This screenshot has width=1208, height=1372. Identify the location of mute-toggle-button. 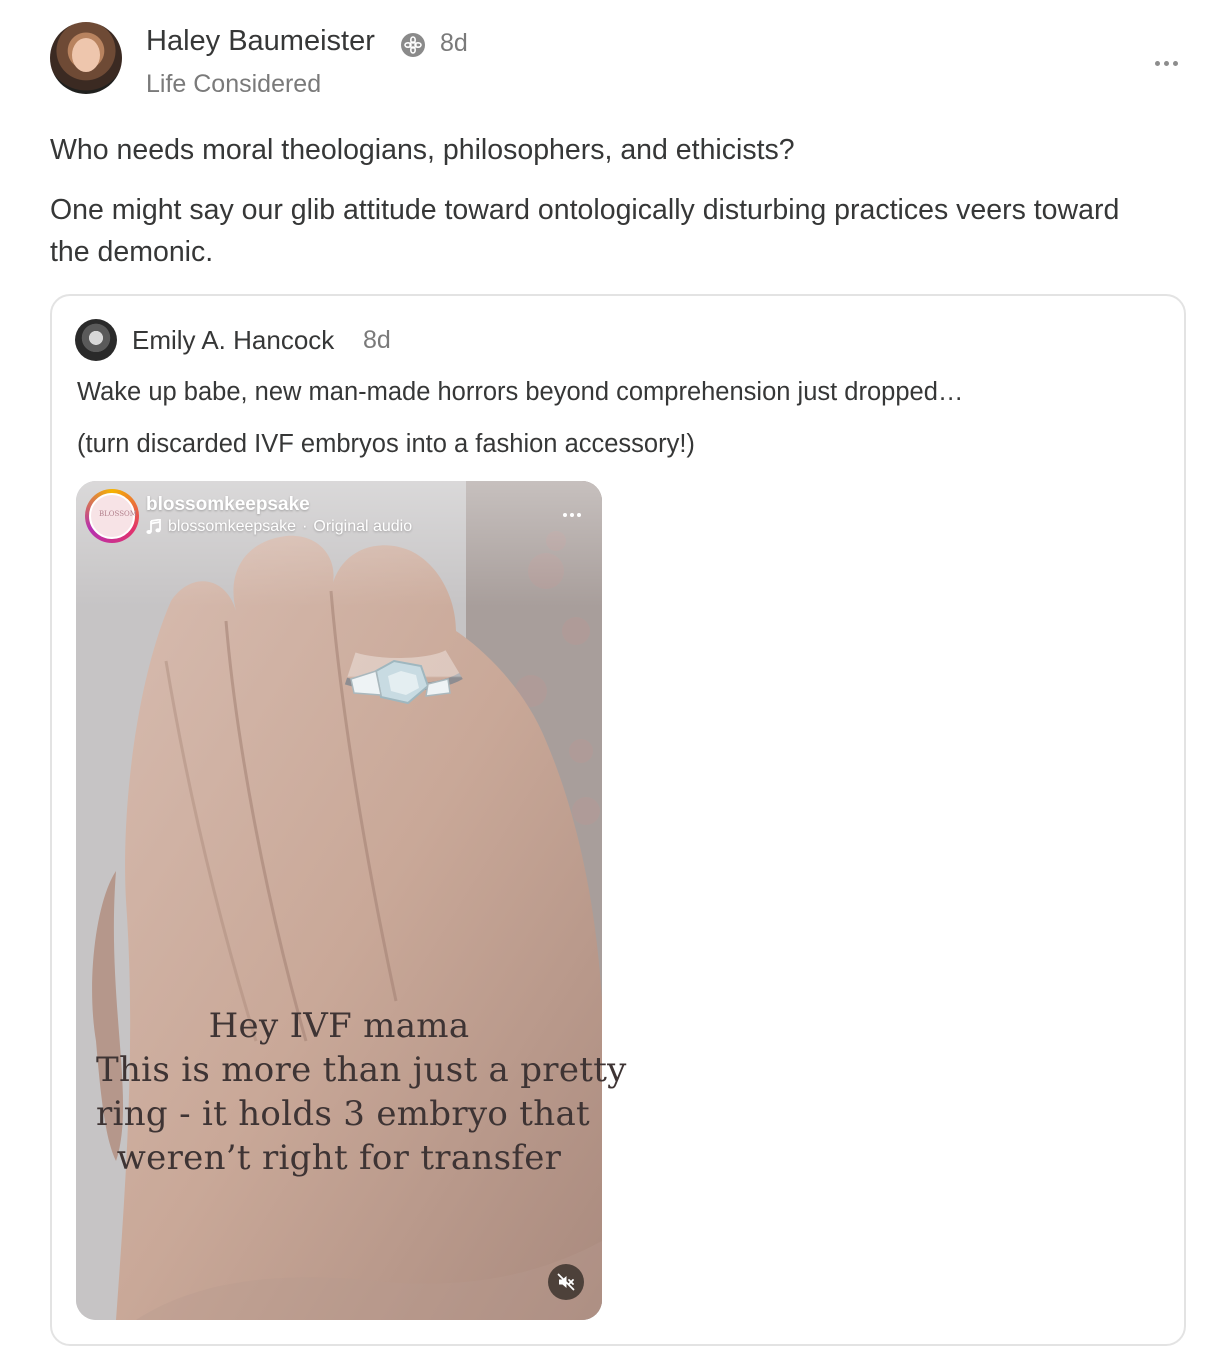
(566, 1282).